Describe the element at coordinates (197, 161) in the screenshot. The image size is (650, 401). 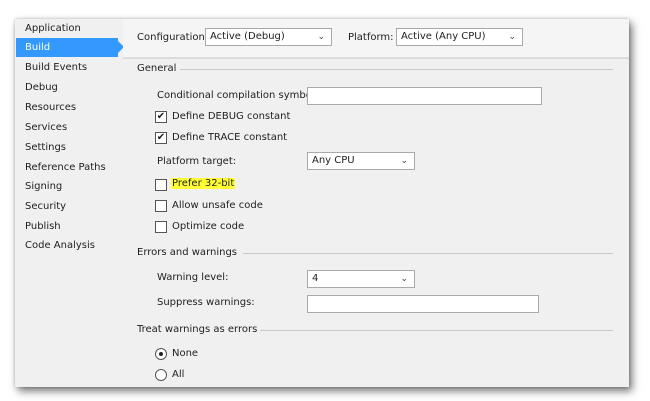
I see `platform-target-label: Platform target:` at that location.